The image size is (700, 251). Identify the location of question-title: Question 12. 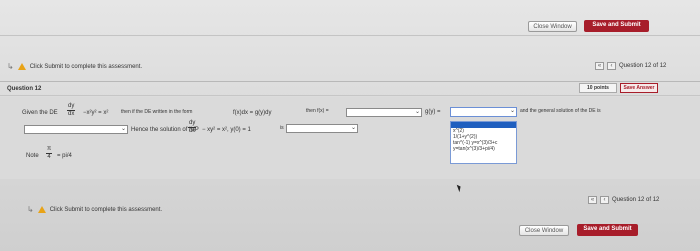
(24, 89).